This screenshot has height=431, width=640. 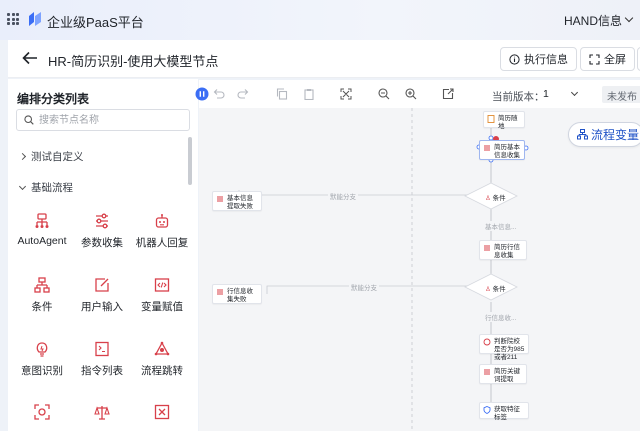 I want to click on node-balance, so click(x=102, y=412).